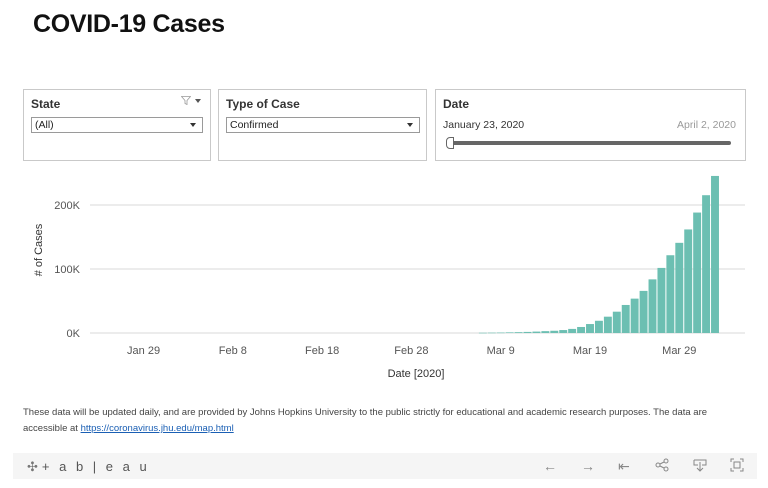 The width and height of the screenshot is (768, 488). I want to click on type-of-case-select: Confirmed, so click(323, 125).